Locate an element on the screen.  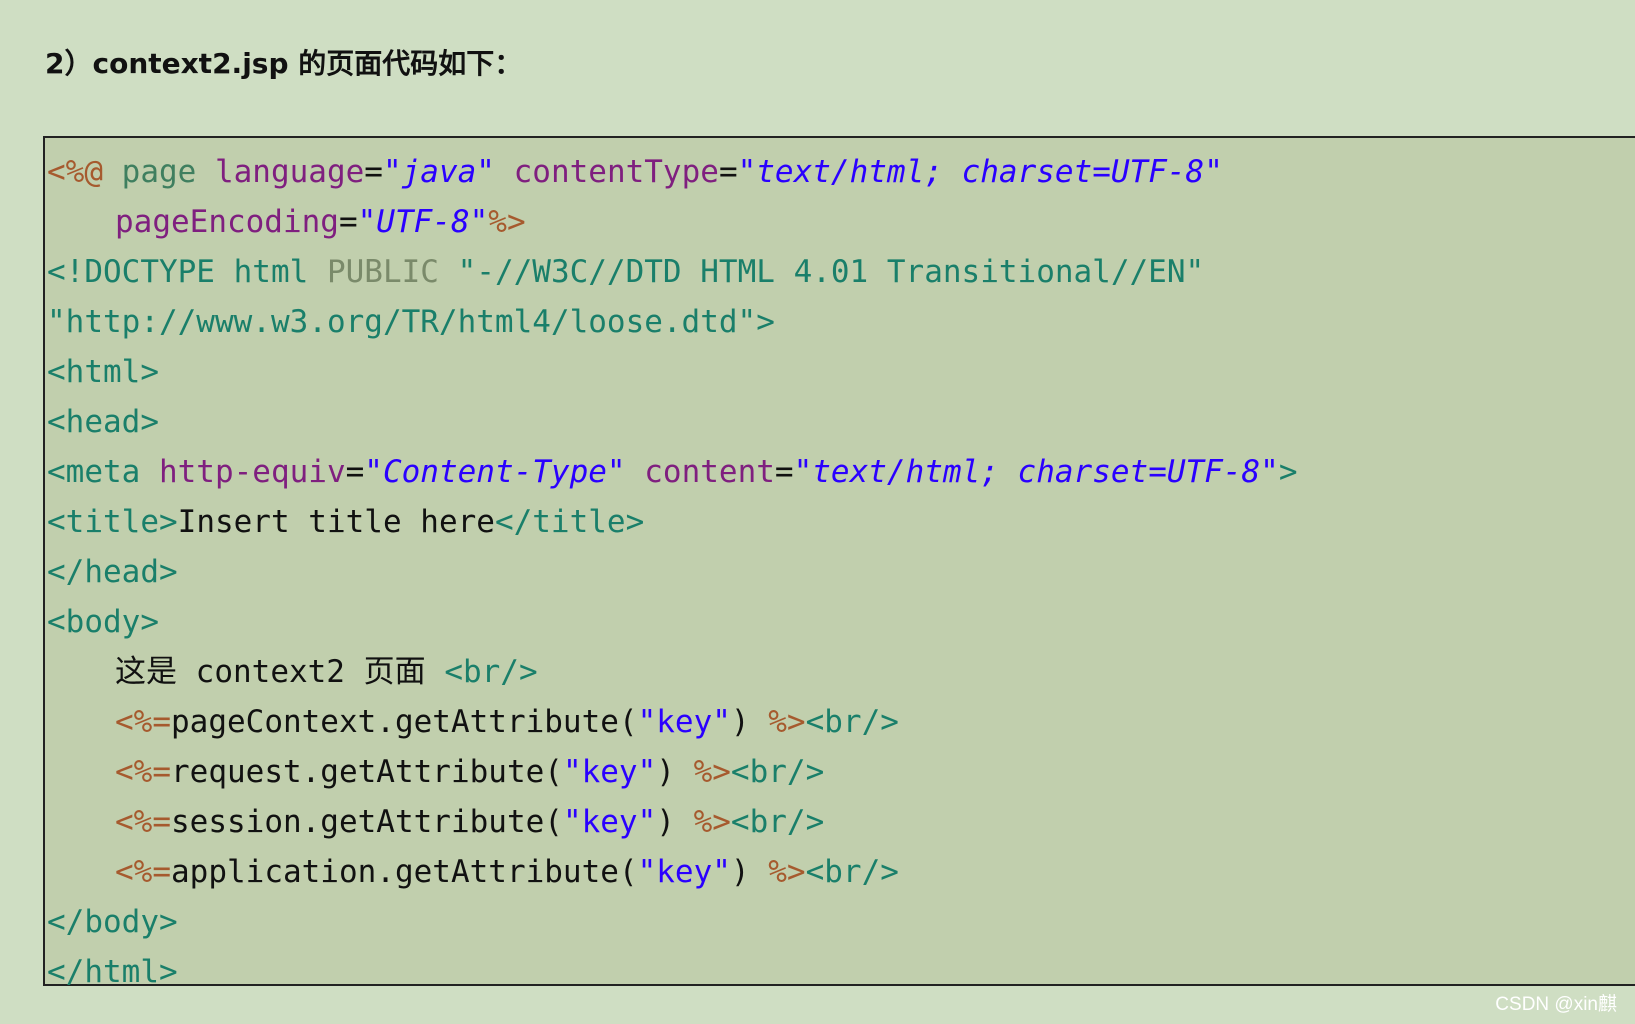
code-token-val: "Content-Type" is located at coordinates (495, 472).